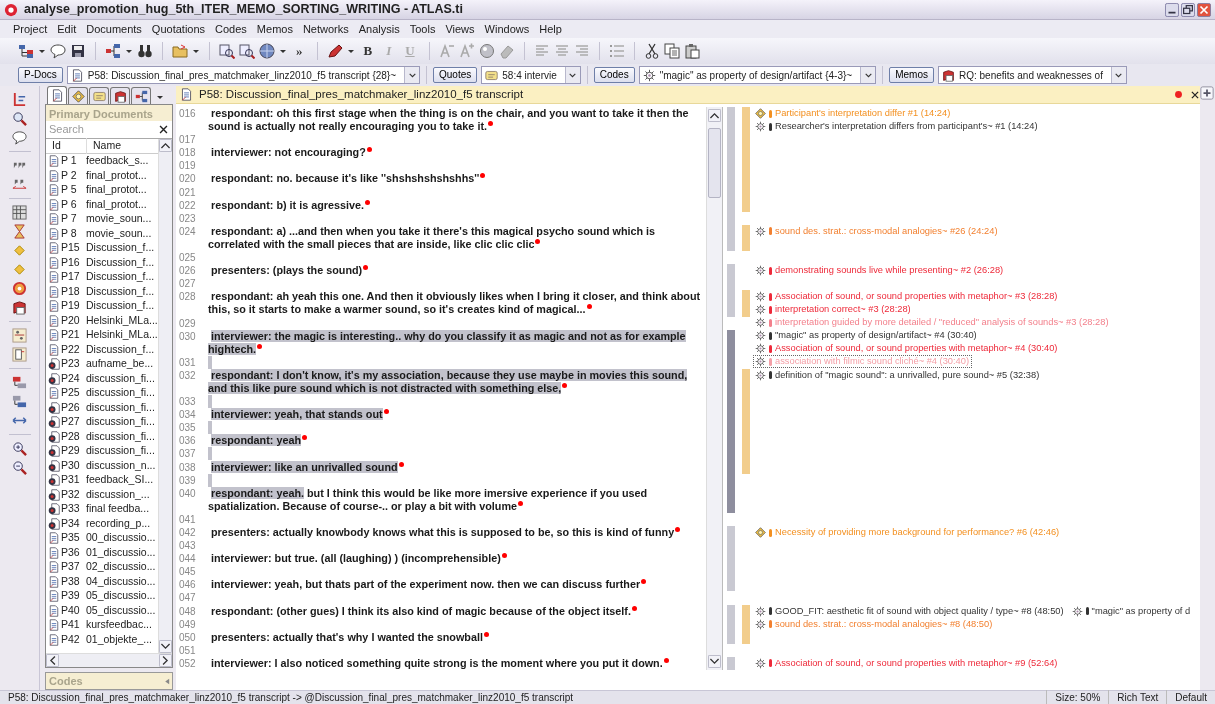 Image resolution: width=1215 pixels, height=704 pixels. I want to click on column-header: Name, so click(103, 146).